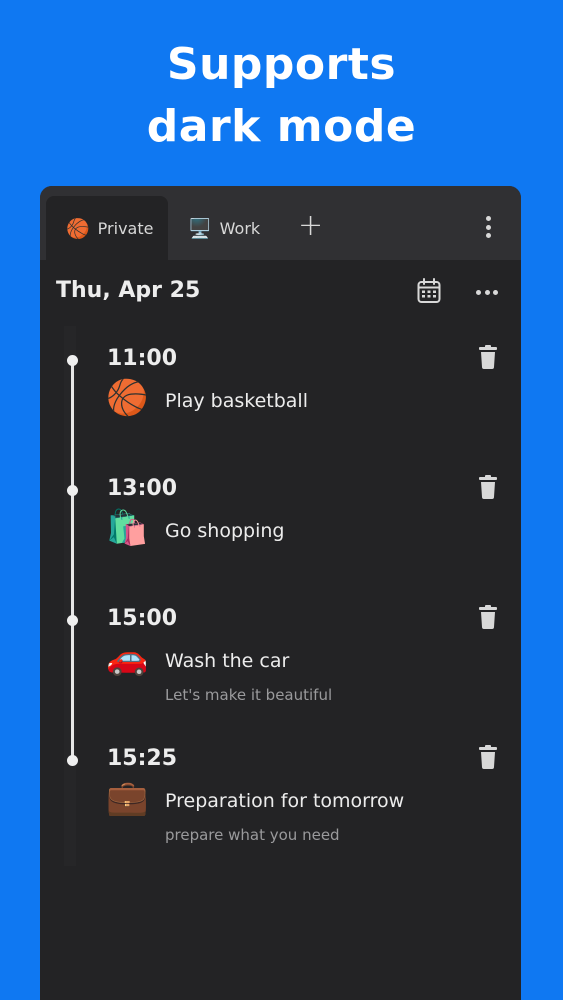 The height and width of the screenshot is (1000, 563). Describe the element at coordinates (280, 223) in the screenshot. I see `tab-bar: 🏀 Private 🖥️ Work +` at that location.